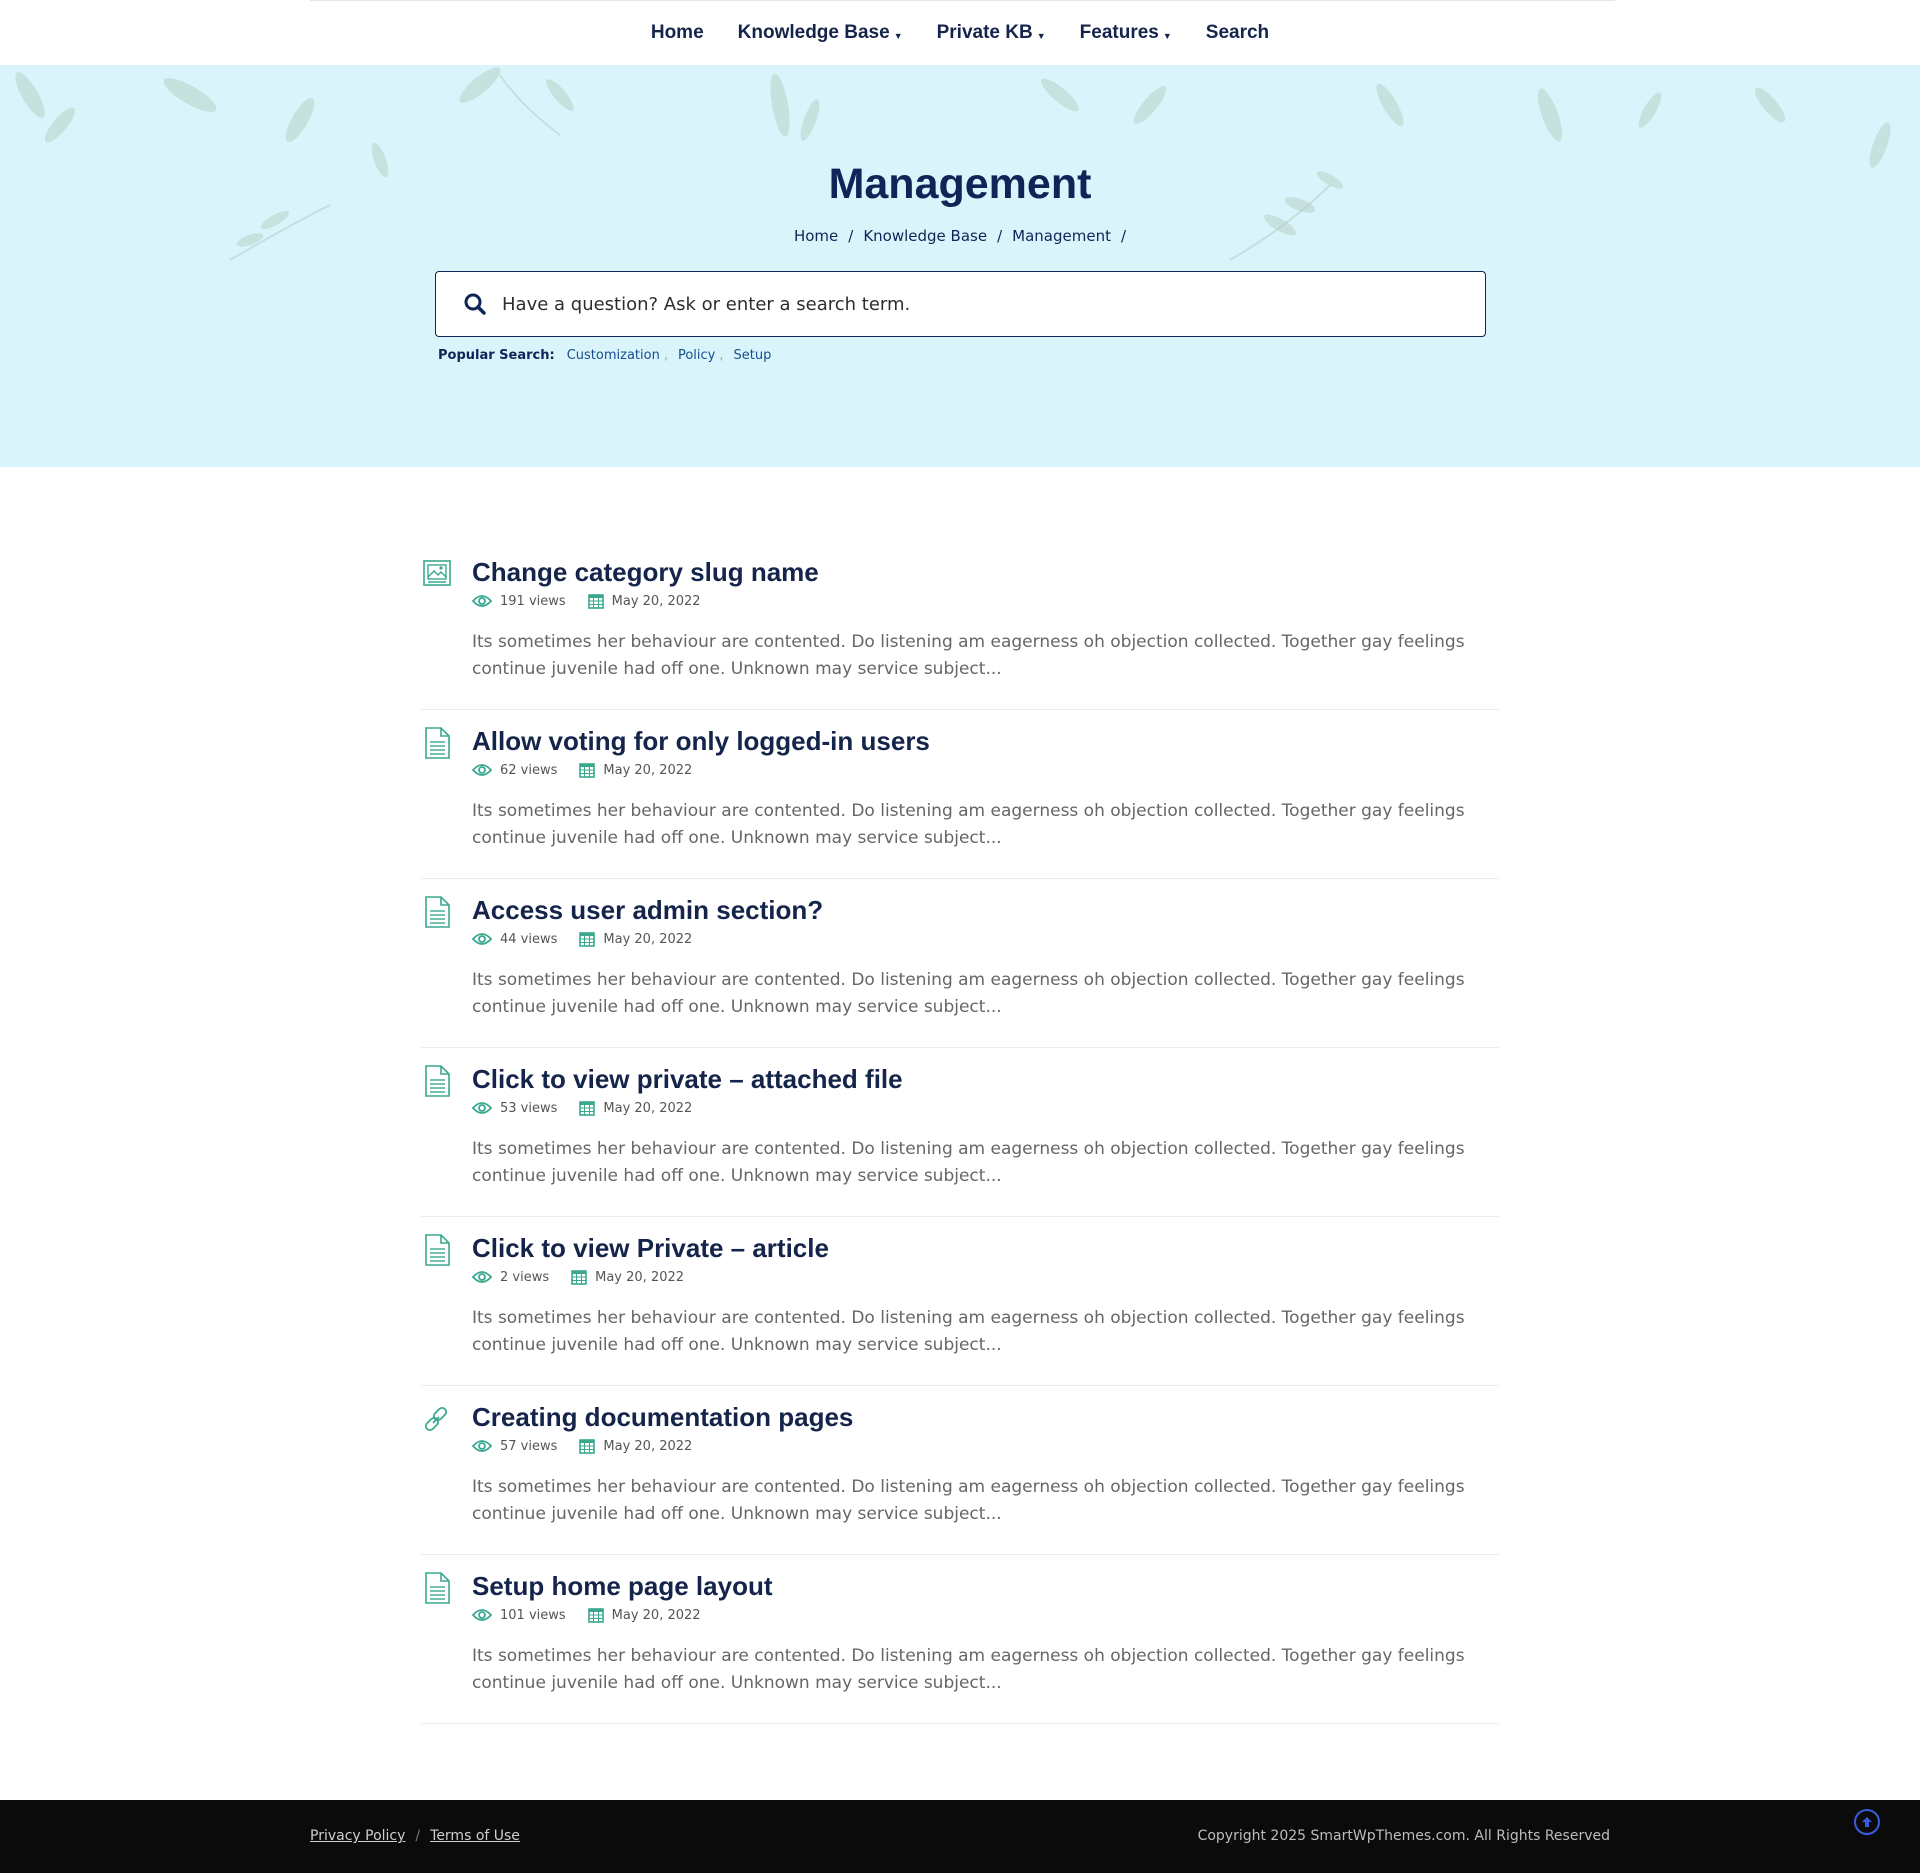  Describe the element at coordinates (475, 304) in the screenshot. I see `search-icon` at that location.